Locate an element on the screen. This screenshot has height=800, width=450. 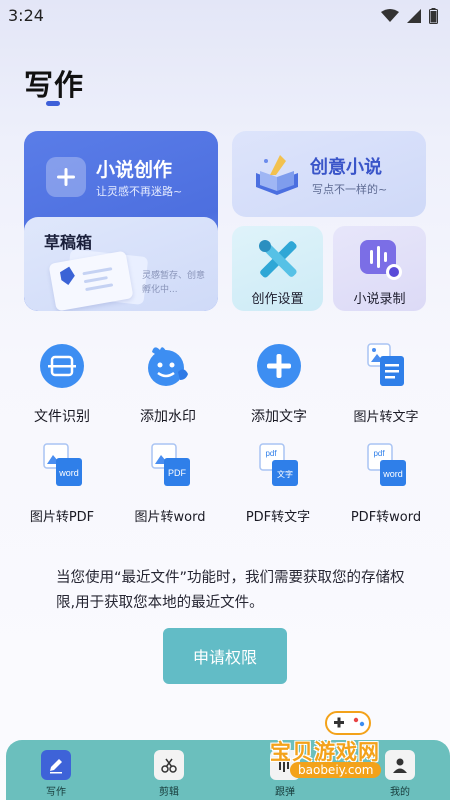
tool-label: 添加文字 is located at coordinates (279, 417).